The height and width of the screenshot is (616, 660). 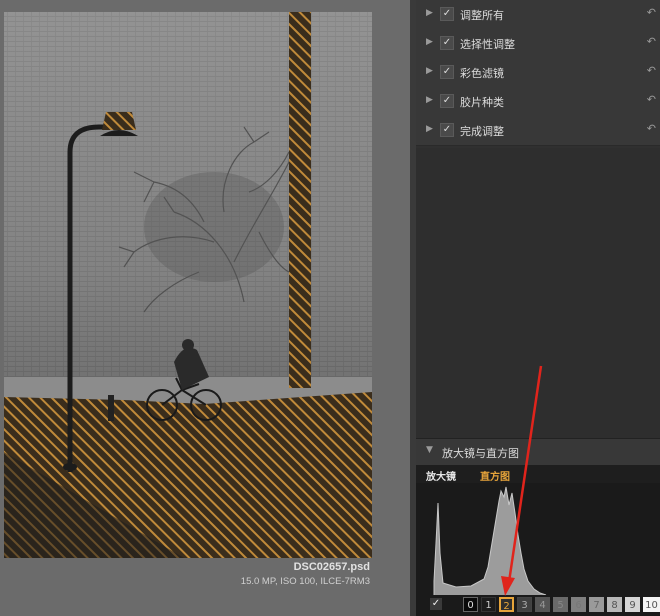 What do you see at coordinates (482, 73) in the screenshot?
I see `filter-label: 彩色滤镜` at bounding box center [482, 73].